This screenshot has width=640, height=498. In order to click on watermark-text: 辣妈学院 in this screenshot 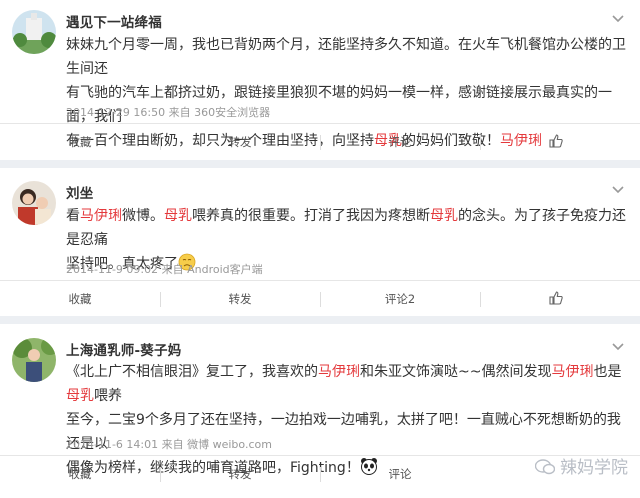, I will do `click(594, 468)`.